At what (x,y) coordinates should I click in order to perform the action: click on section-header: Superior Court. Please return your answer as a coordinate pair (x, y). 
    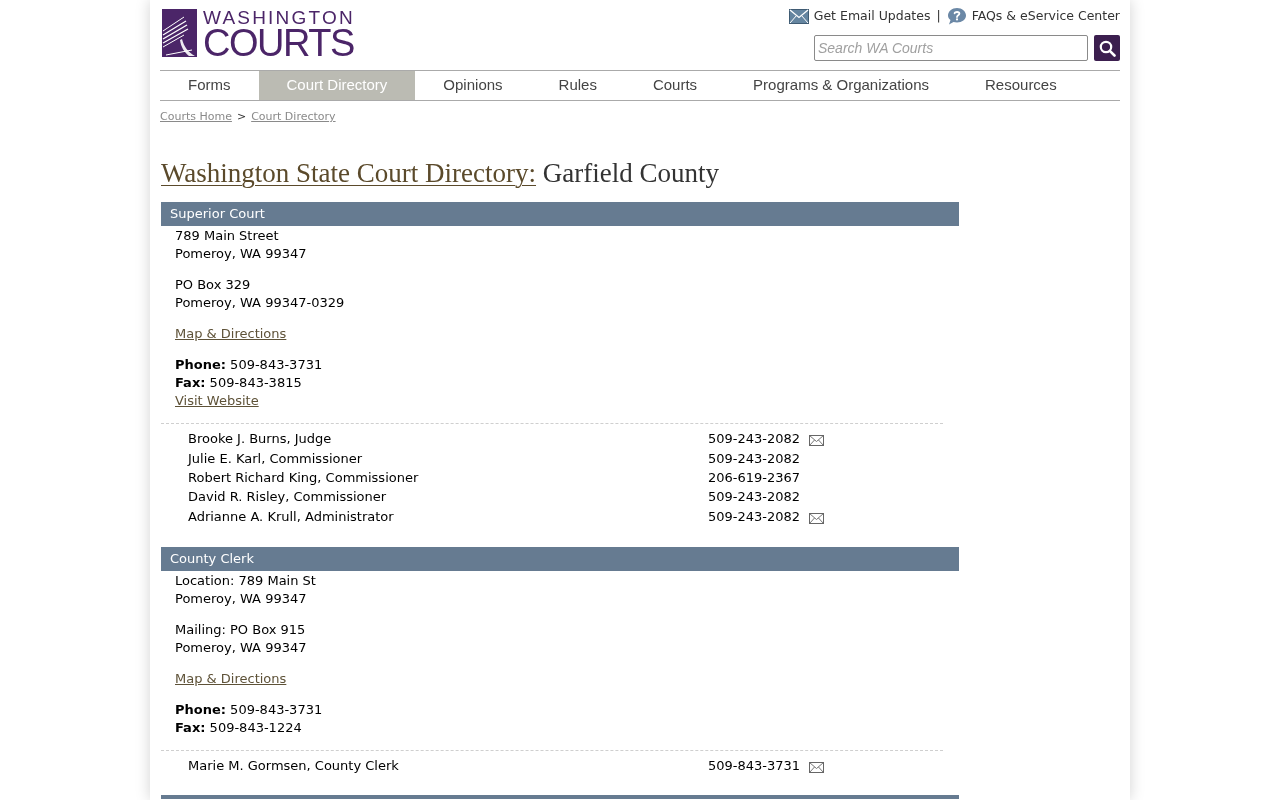
    Looking at the image, I should click on (560, 214).